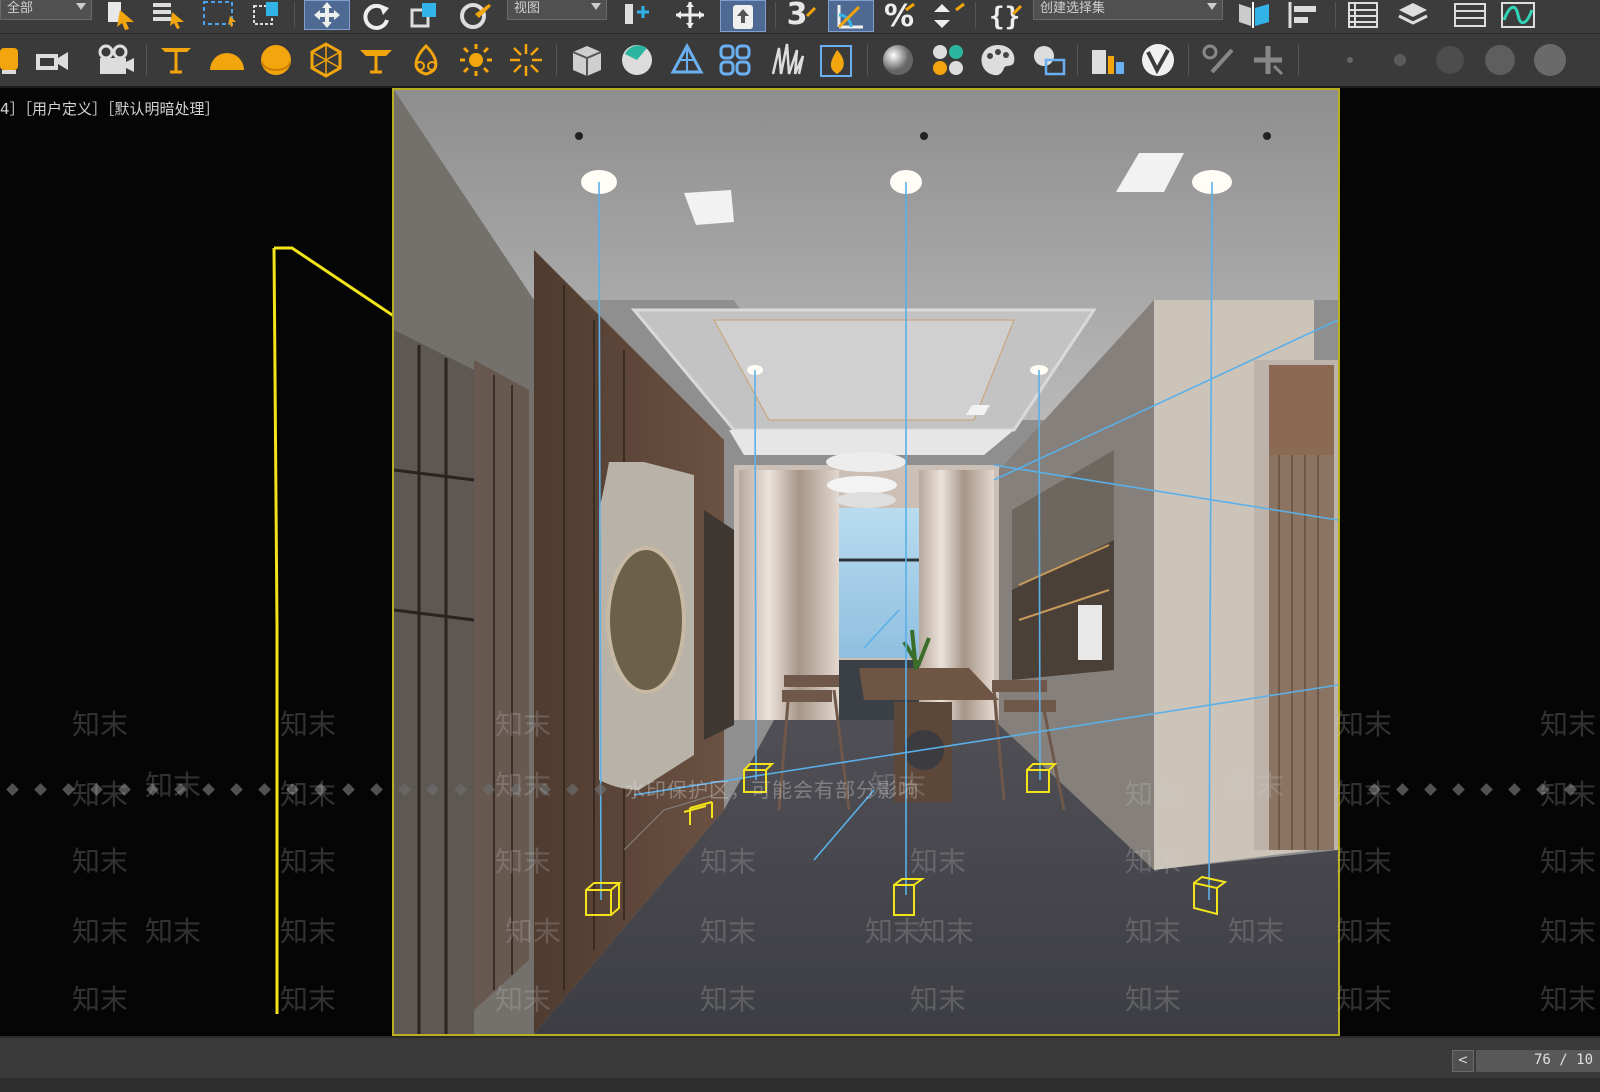 The height and width of the screenshot is (1092, 1600). What do you see at coordinates (1073, 8) in the screenshot?
I see `named-selection-value: 创建选择集` at bounding box center [1073, 8].